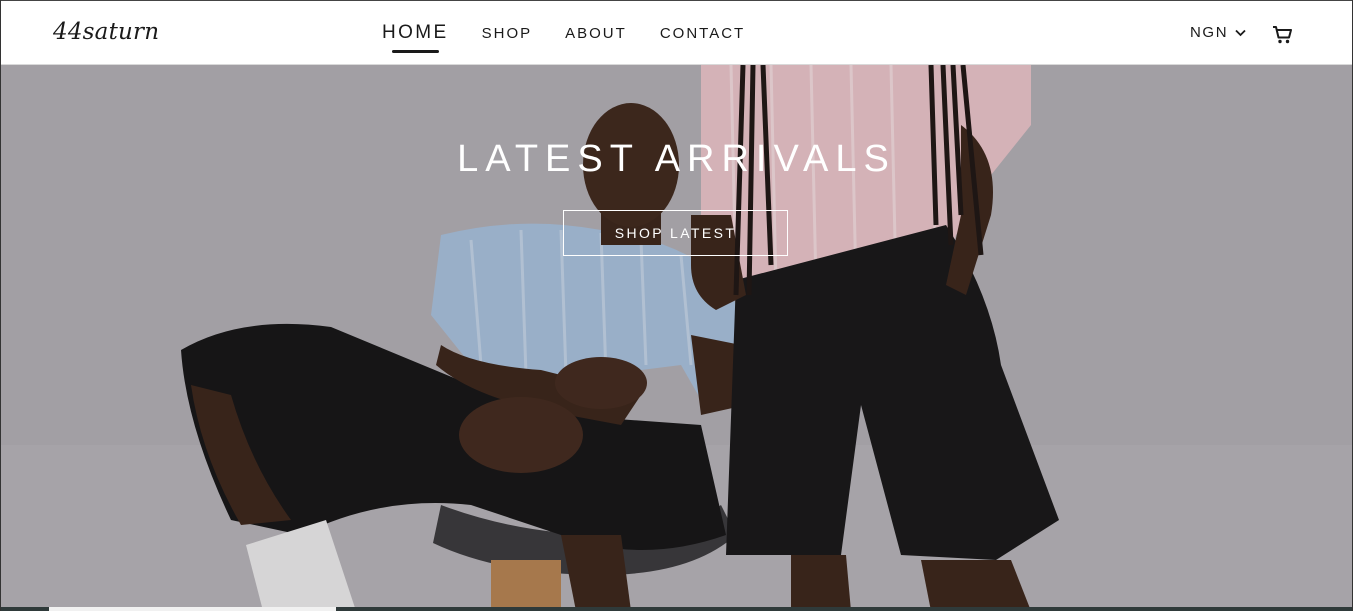 The image size is (1353, 611). I want to click on site-logo: 44saturn, so click(106, 32).